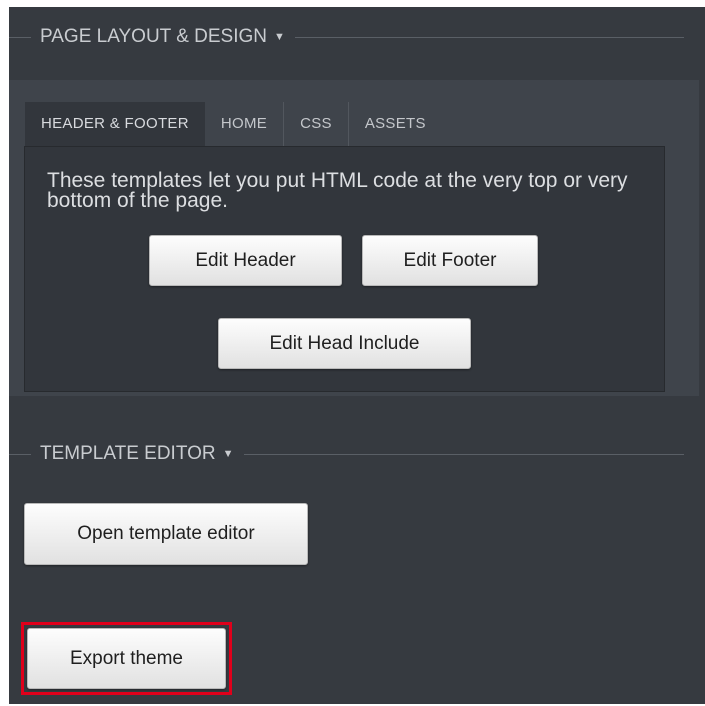  What do you see at coordinates (450, 260) in the screenshot?
I see `edit-footer-button: Edit Footer` at bounding box center [450, 260].